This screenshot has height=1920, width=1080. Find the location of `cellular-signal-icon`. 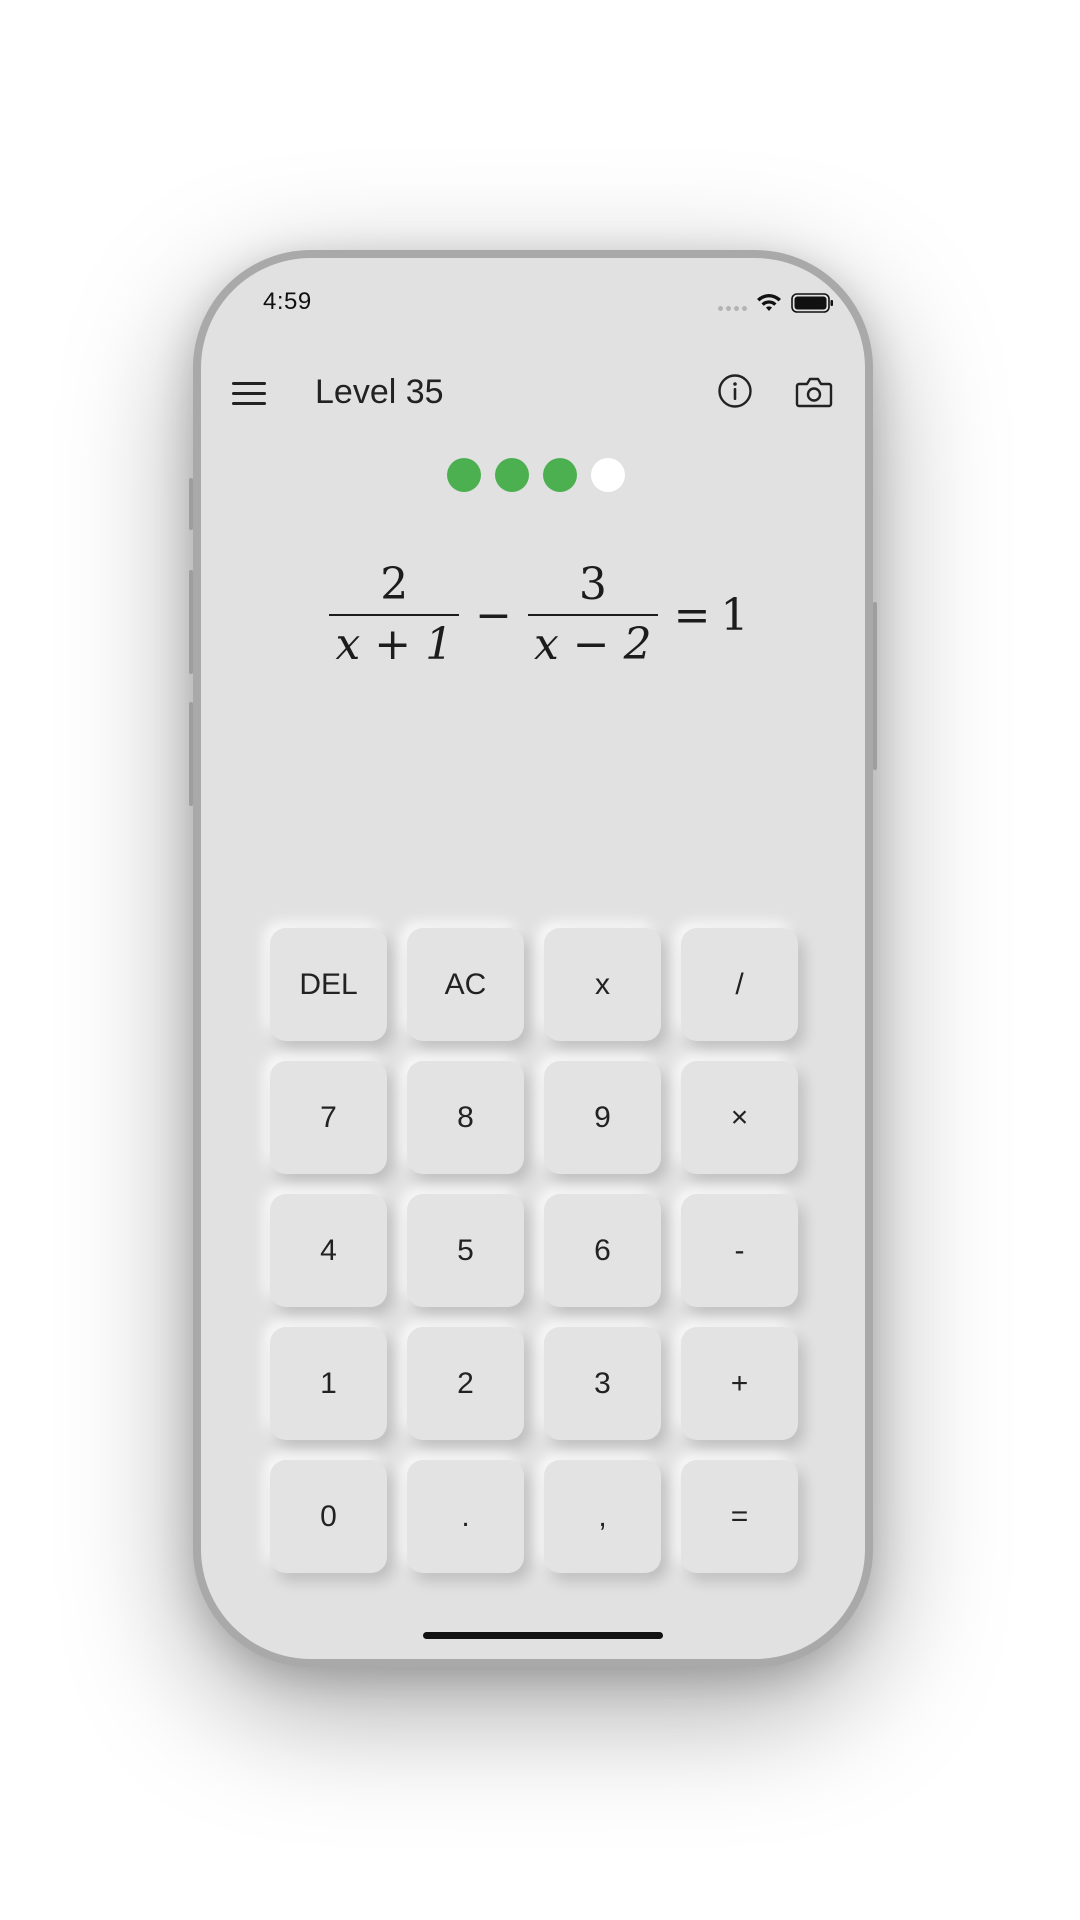

cellular-signal-icon is located at coordinates (732, 308).